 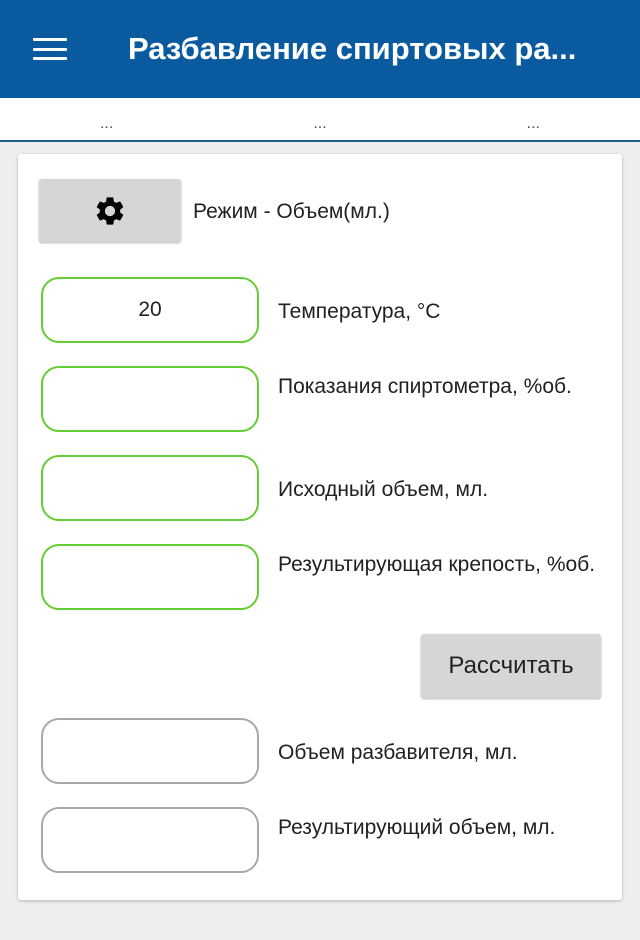 What do you see at coordinates (150, 399) in the screenshot?
I see `alcoholmeter-reading-input` at bounding box center [150, 399].